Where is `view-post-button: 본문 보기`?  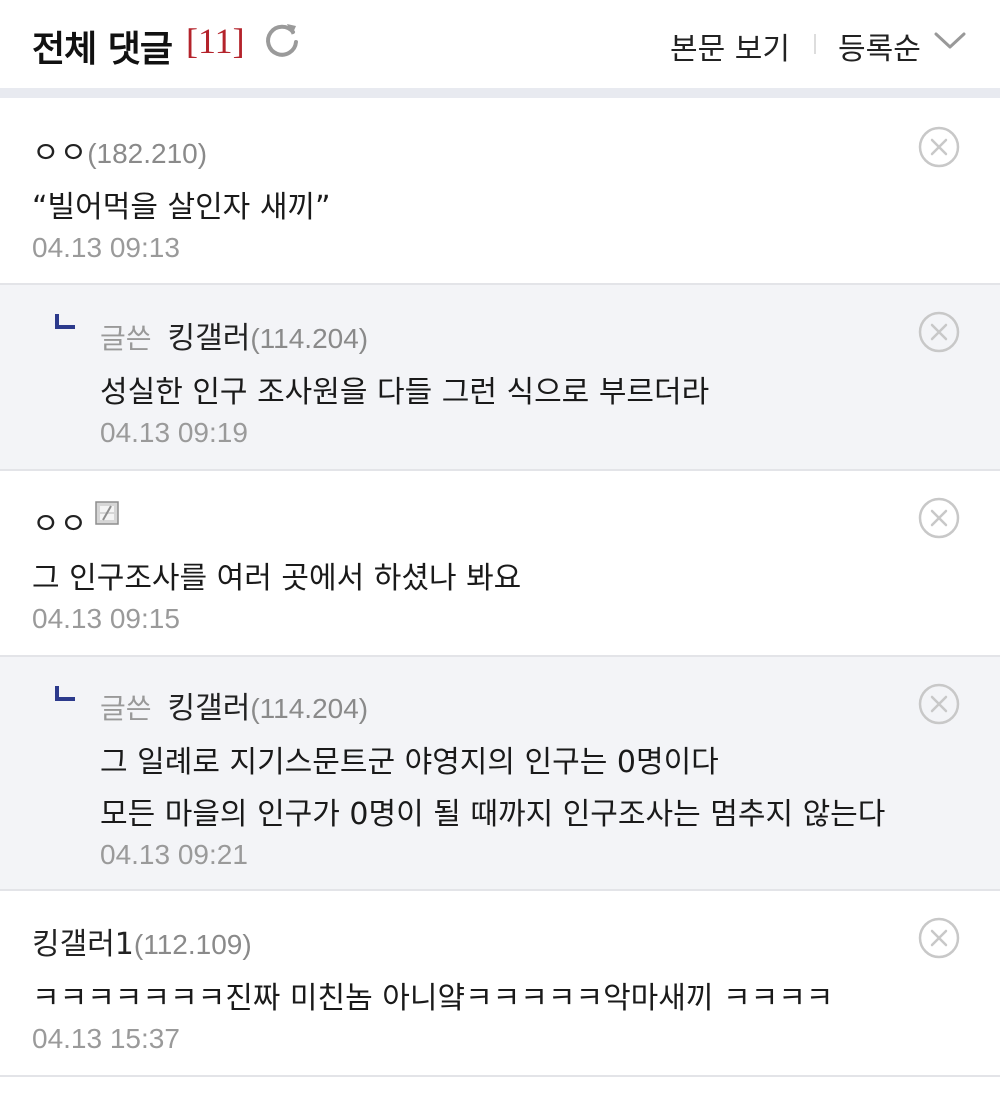 view-post-button: 본문 보기 is located at coordinates (730, 46).